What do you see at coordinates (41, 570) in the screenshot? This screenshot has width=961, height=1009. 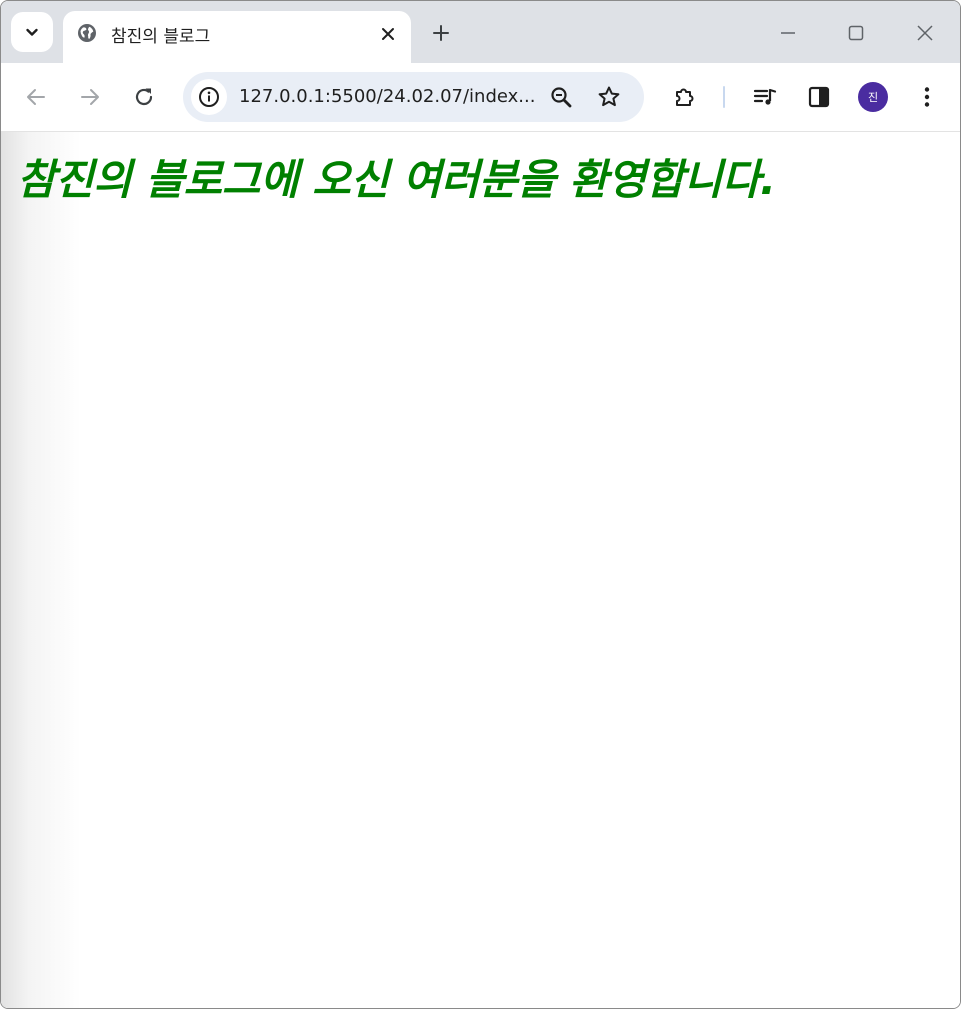 I see `page-left-shading` at bounding box center [41, 570].